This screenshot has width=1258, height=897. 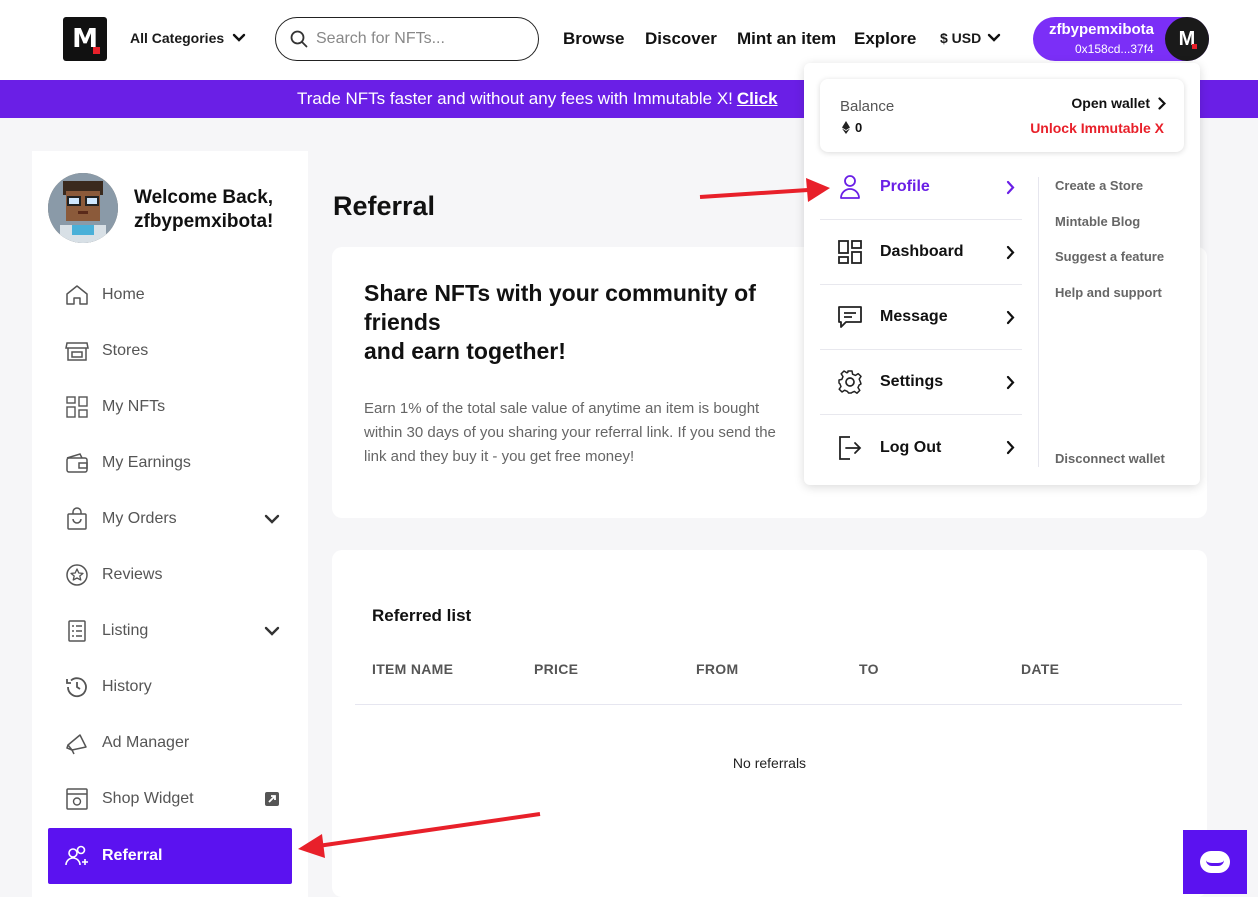 I want to click on nav-mint-an-item: Mint an item, so click(x=786, y=39).